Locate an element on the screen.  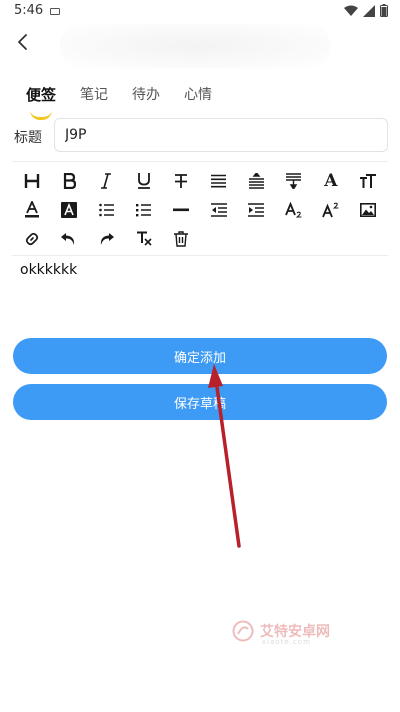
confirm-add-button: 确定添加 is located at coordinates (200, 356).